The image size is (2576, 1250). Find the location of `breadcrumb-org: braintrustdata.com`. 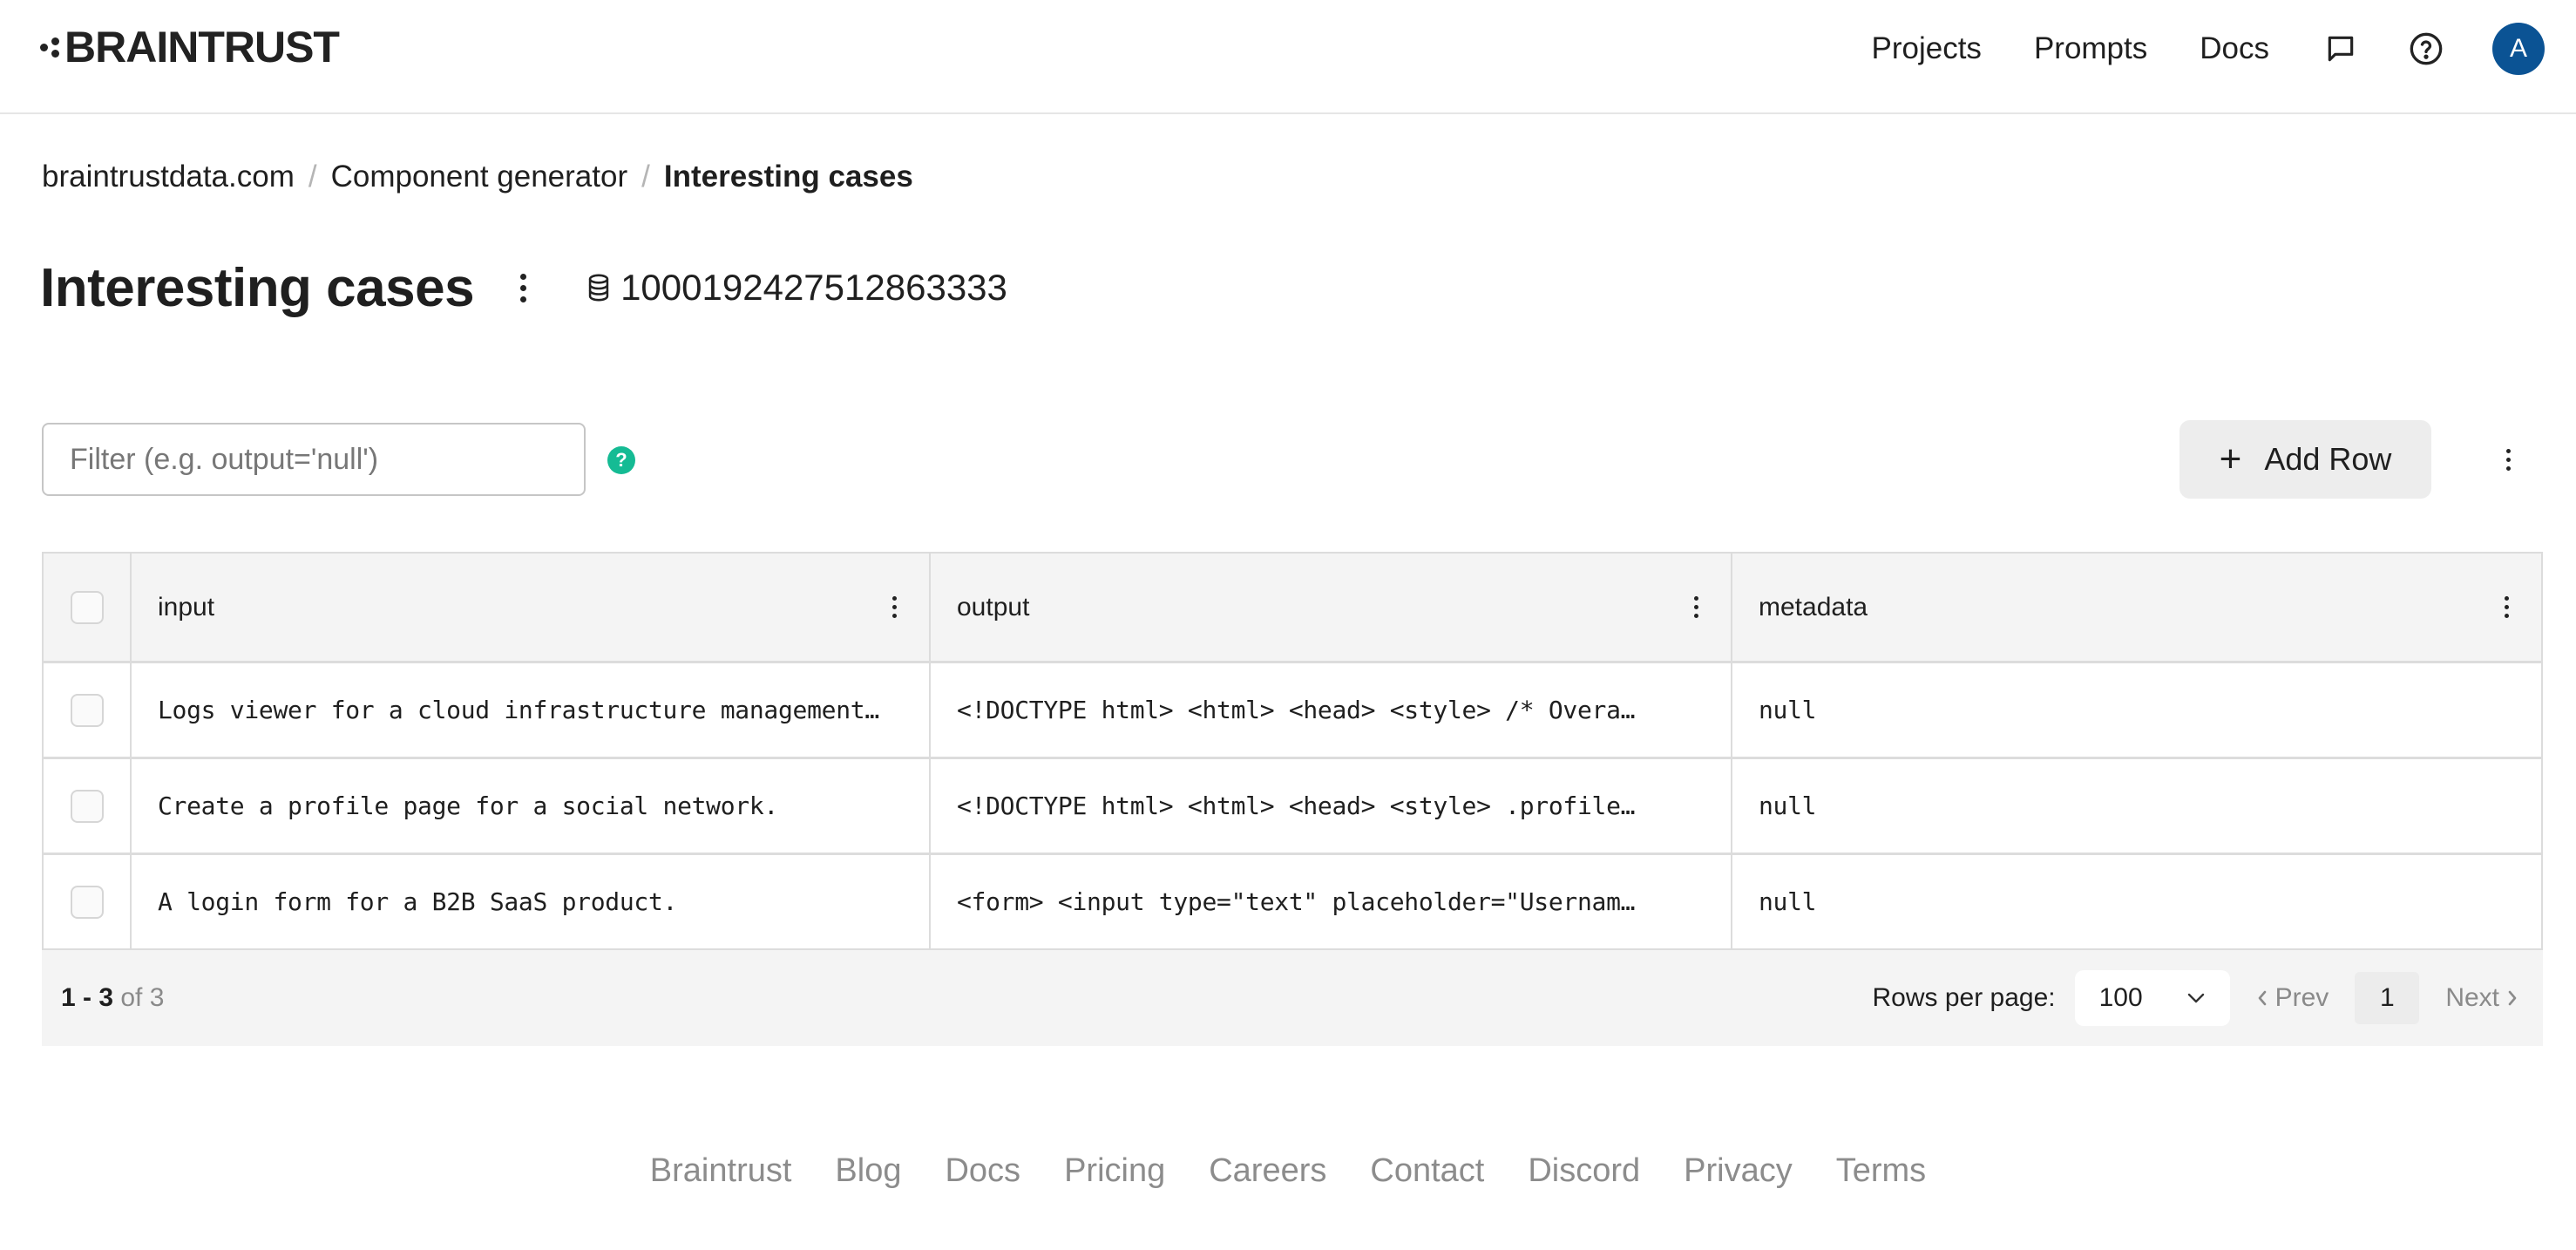

breadcrumb-org: braintrustdata.com is located at coordinates (169, 177).